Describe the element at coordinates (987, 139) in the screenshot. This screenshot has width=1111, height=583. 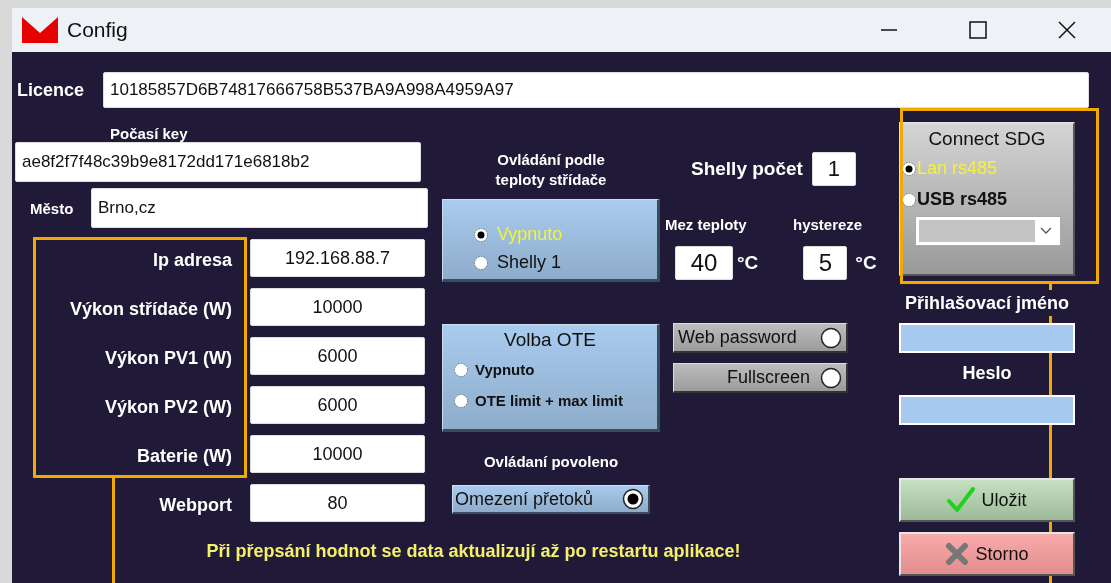
I see `panel-title: Connect SDG` at that location.